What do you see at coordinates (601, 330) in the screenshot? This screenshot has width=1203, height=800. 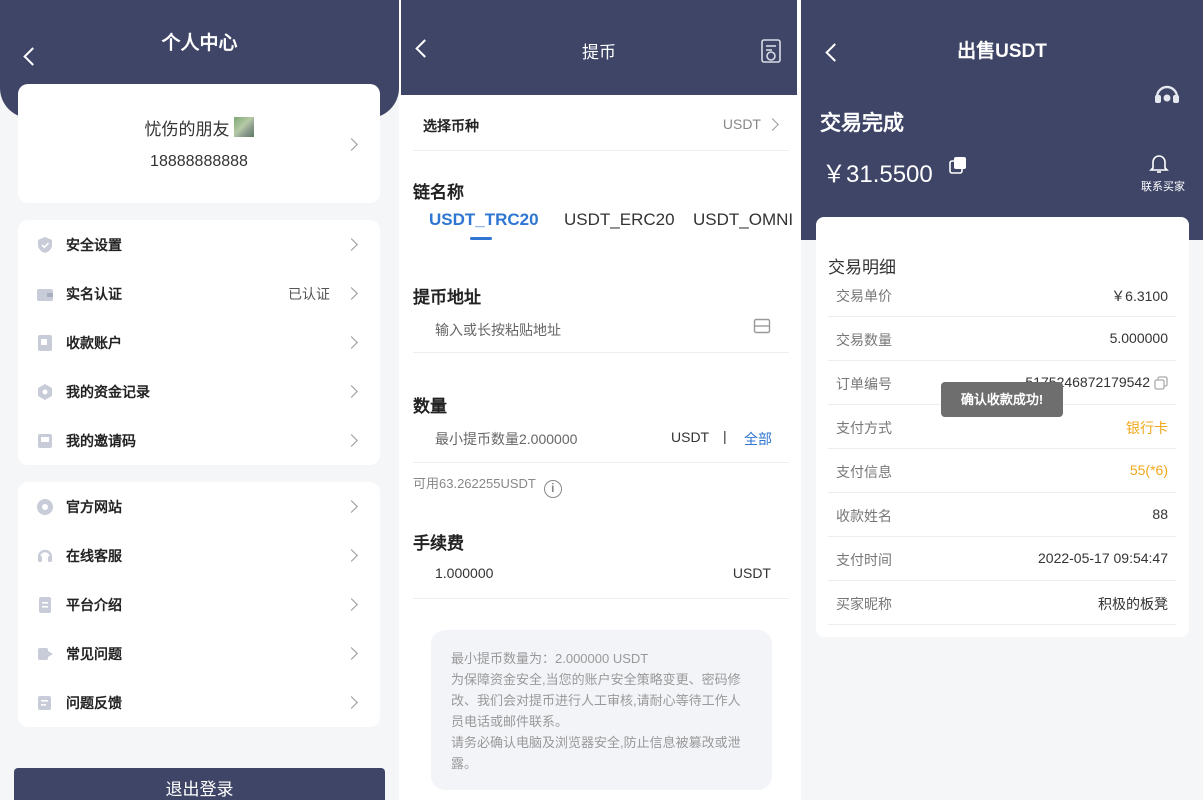 I see `address-field: 输入或长按粘贴地址` at bounding box center [601, 330].